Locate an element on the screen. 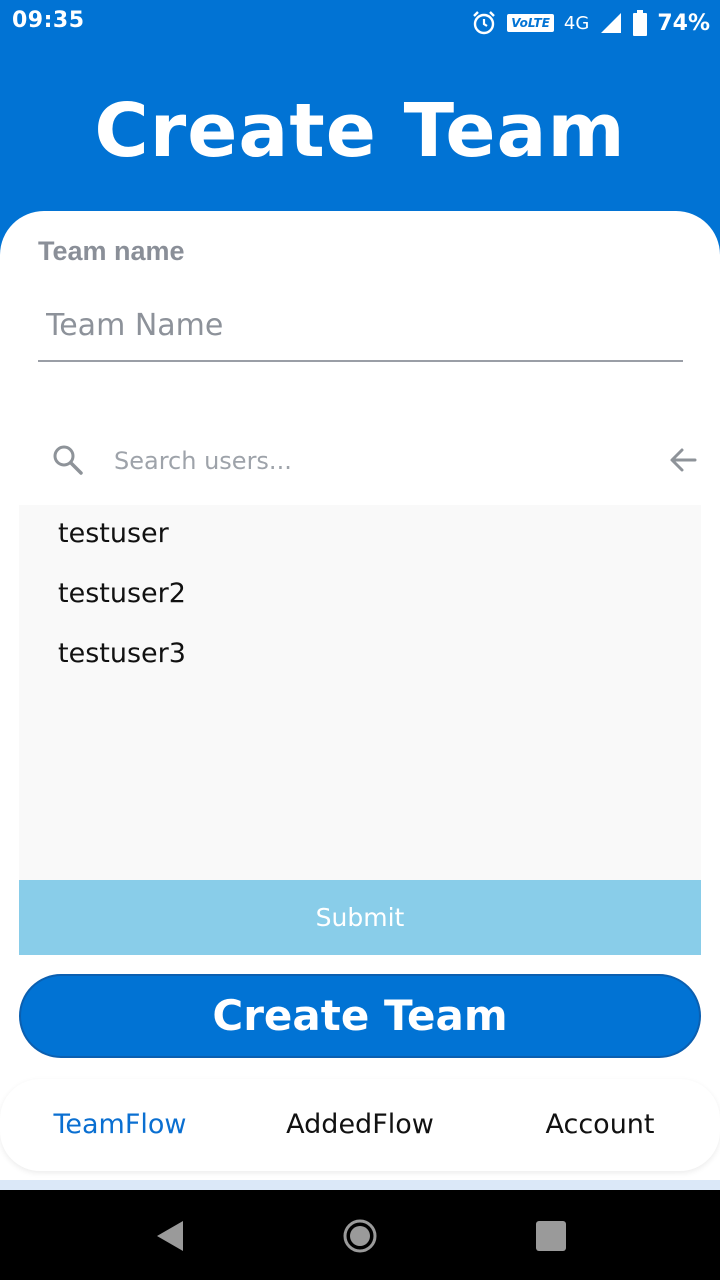  search-icon is located at coordinates (68, 460).